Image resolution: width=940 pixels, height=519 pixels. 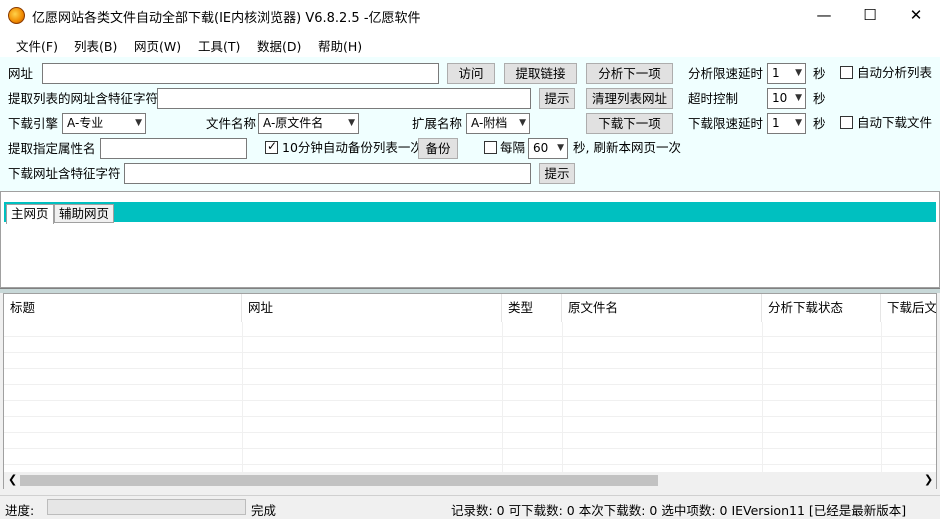 I want to click on menu-help: 帮助(H), so click(x=340, y=45).